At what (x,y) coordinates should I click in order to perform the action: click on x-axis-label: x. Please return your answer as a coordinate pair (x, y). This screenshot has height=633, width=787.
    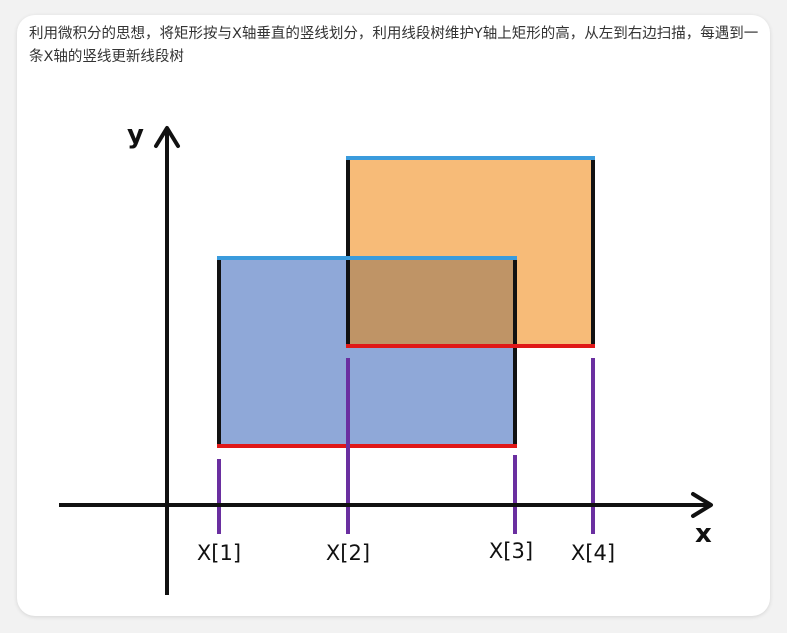
    Looking at the image, I should click on (703, 534).